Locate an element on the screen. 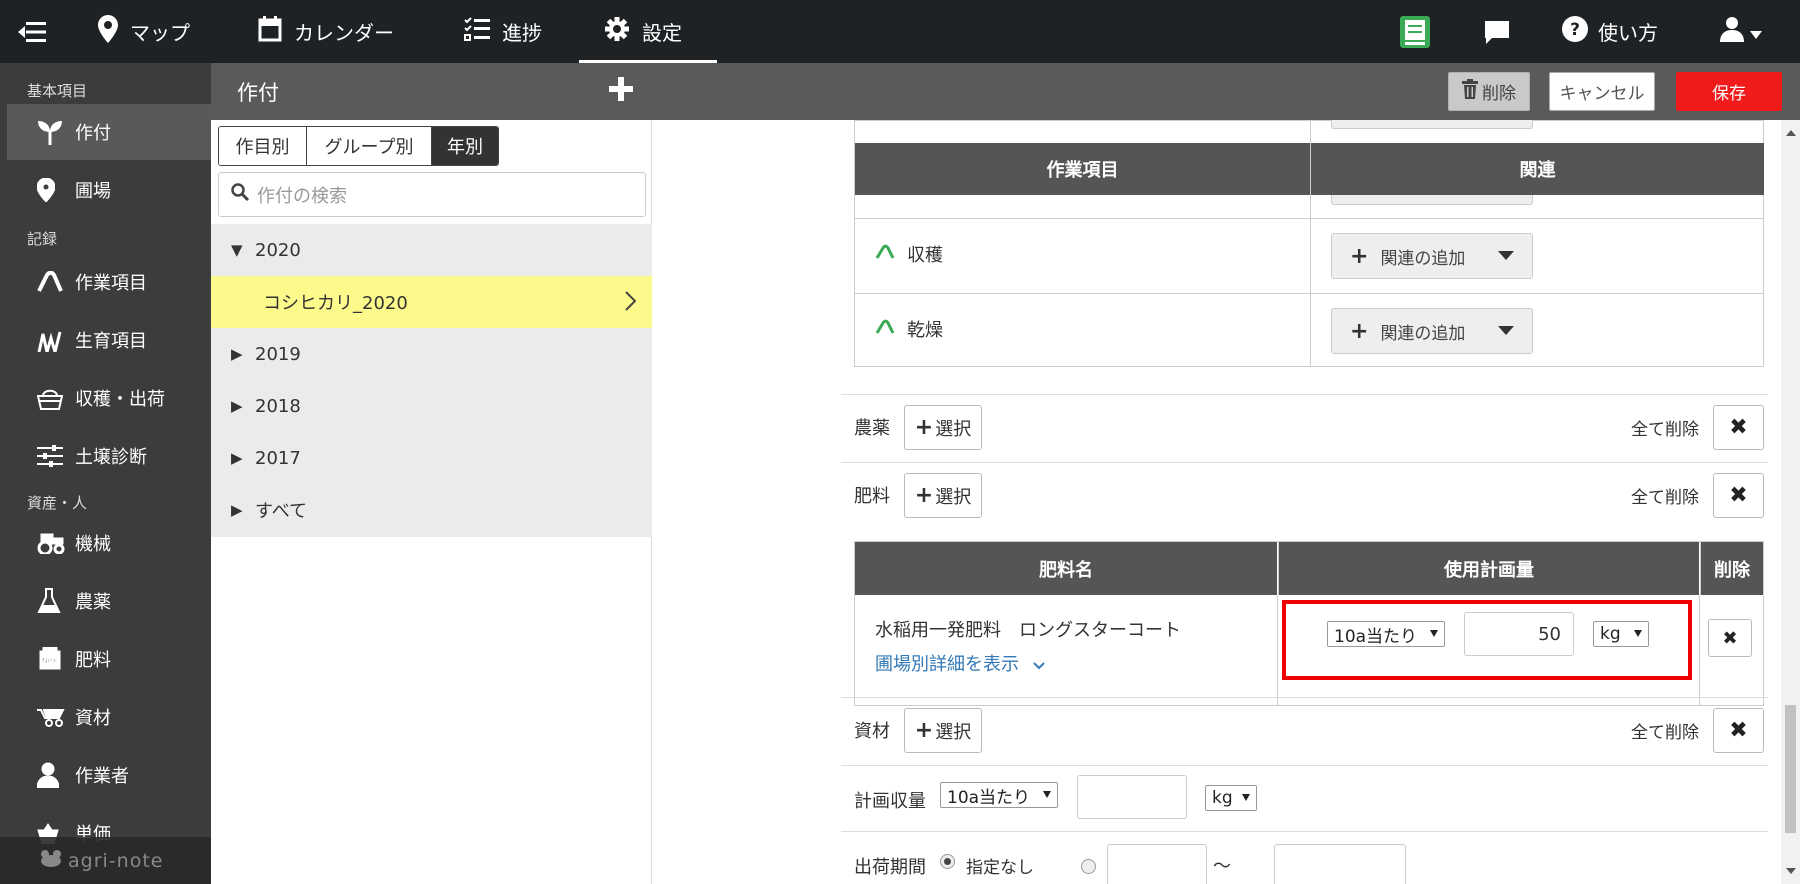 Image resolution: width=1800 pixels, height=884 pixels. delete-button: 削除 is located at coordinates (1489, 91).